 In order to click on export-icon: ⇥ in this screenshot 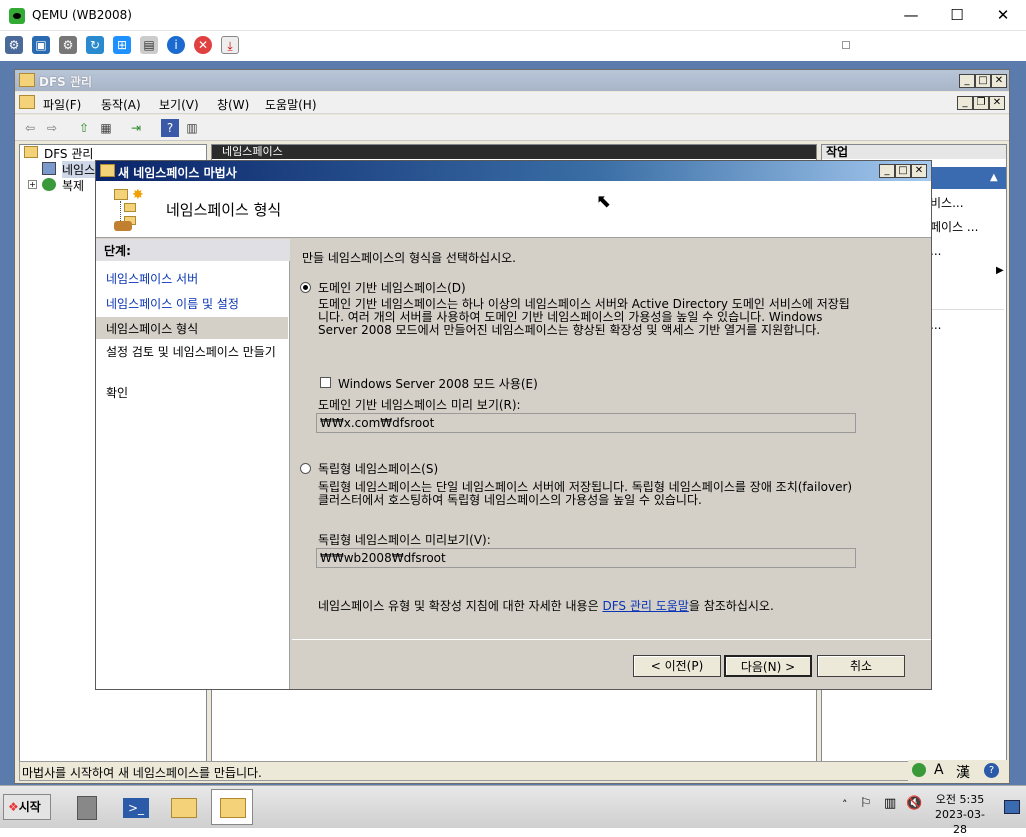, I will do `click(136, 128)`.